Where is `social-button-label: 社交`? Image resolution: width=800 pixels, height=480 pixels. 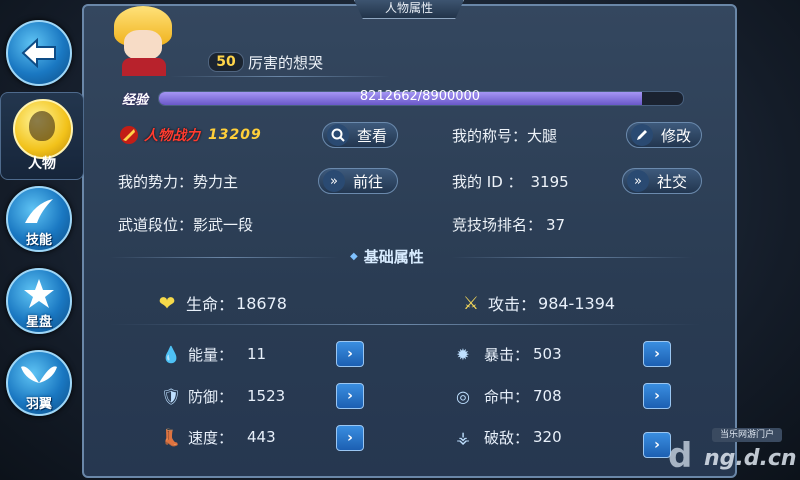
social-button-label: 社交 is located at coordinates (672, 181).